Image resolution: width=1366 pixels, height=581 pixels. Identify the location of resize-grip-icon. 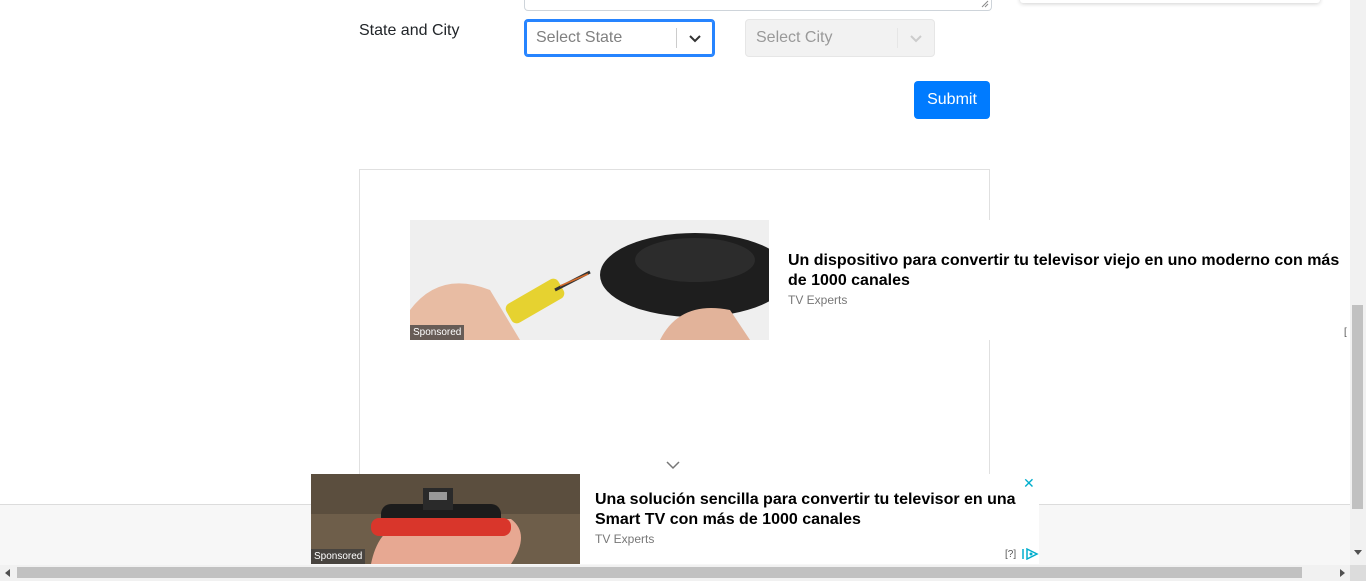
(985, 4).